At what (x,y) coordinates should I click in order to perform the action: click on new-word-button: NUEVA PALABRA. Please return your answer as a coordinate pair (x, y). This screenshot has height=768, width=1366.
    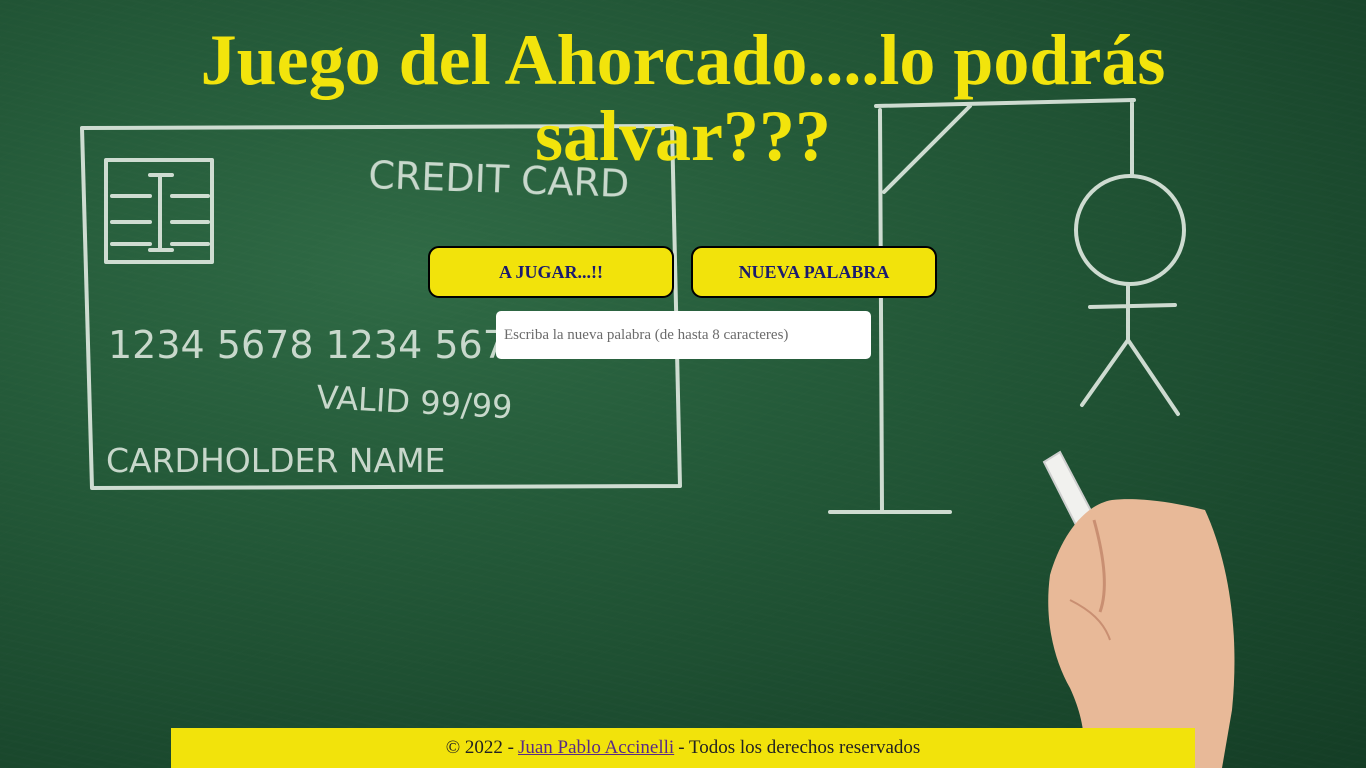
    Looking at the image, I should click on (814, 272).